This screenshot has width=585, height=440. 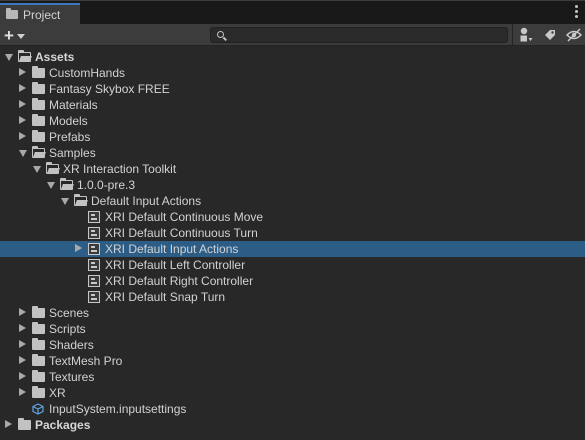 I want to click on tree-item-label: Materials, so click(x=73, y=105).